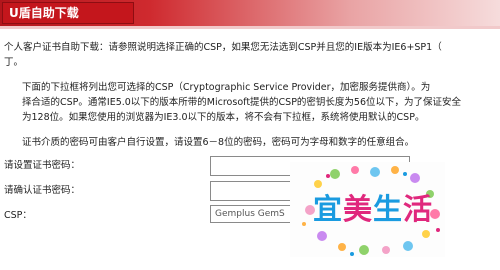  I want to click on watermark-char: 活, so click(418, 209).